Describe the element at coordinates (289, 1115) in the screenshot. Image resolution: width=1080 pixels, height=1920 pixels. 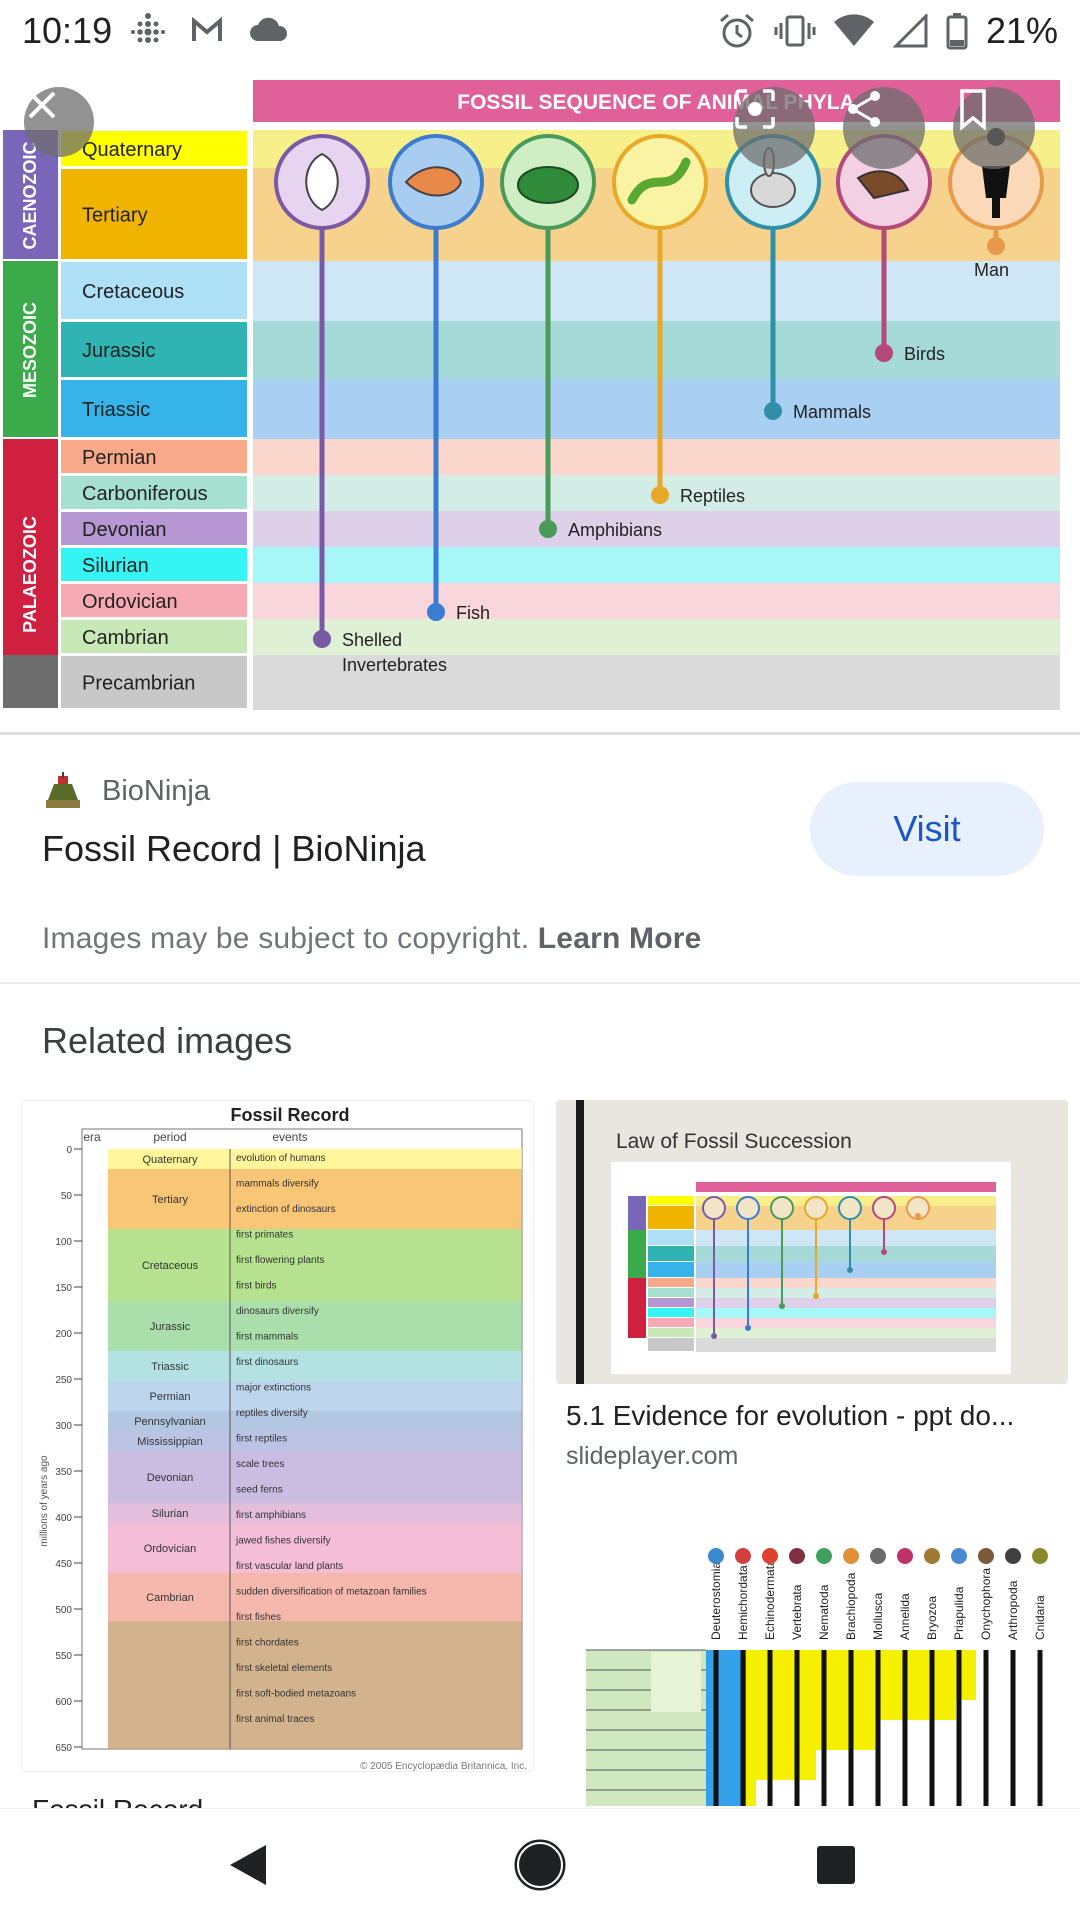
I see `thumb-title: Fossil Record` at that location.